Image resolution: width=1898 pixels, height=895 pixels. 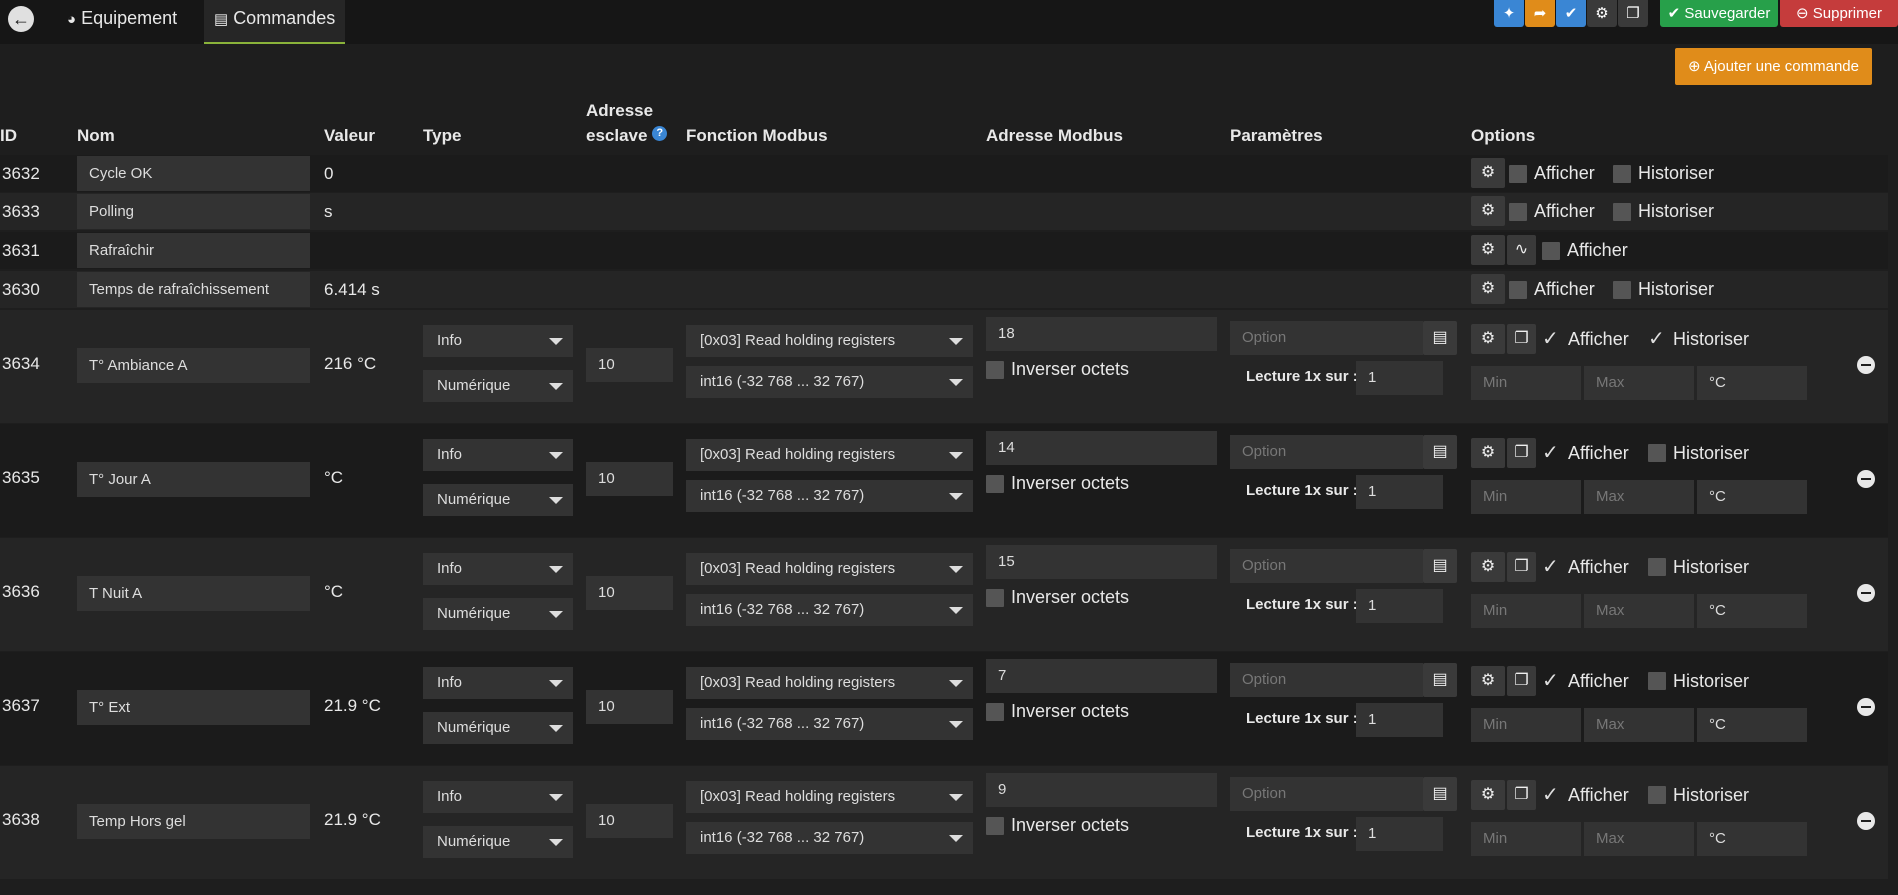 I want to click on save-button: ✔ Sauvegarder, so click(x=1719, y=13).